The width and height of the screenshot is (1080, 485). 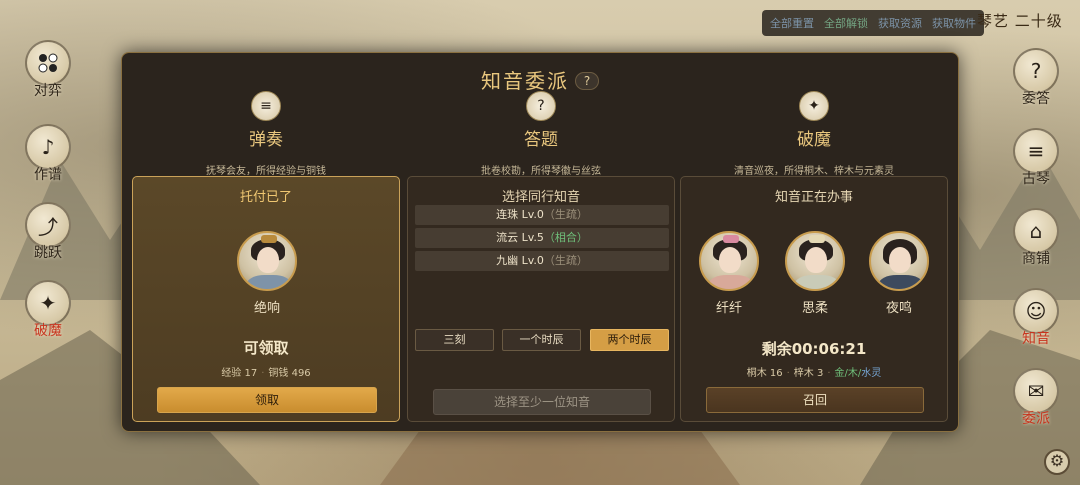 I want to click on reward-elements: 金/木/水灵, so click(x=858, y=373).